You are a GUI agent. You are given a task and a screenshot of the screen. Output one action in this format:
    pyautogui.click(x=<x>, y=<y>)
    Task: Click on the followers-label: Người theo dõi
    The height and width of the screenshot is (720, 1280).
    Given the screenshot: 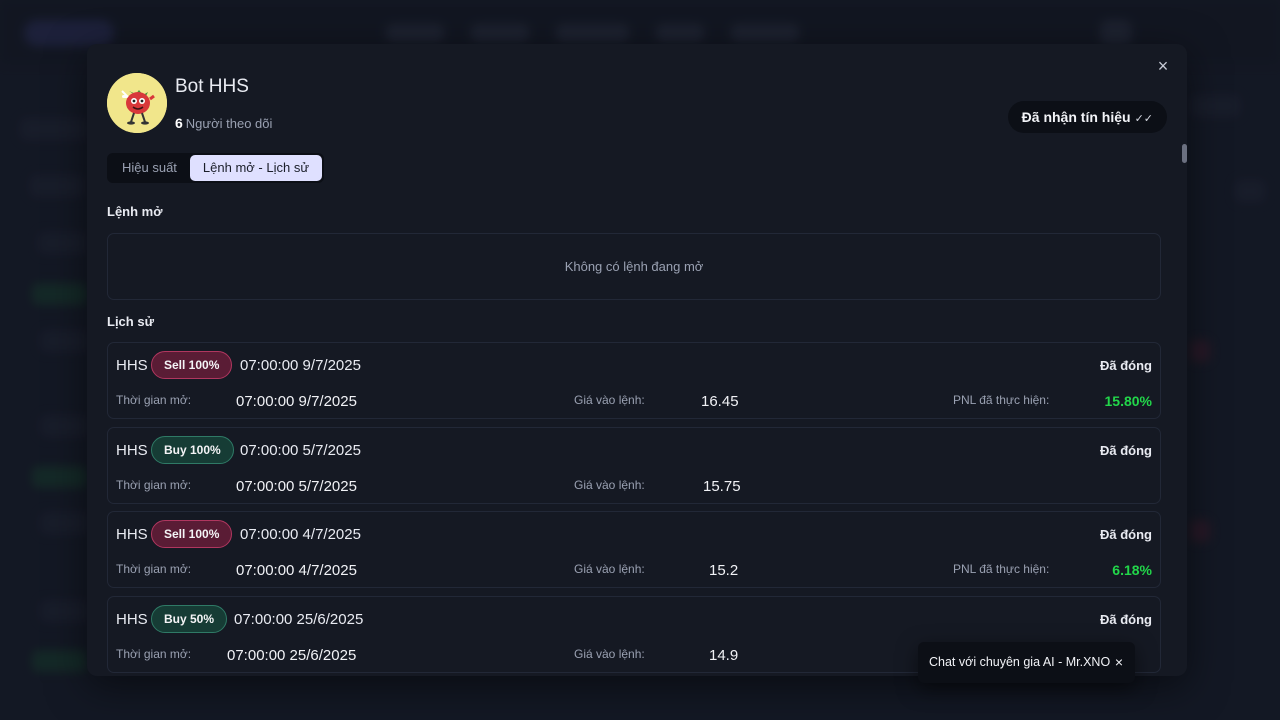 What is the action you would take?
    pyautogui.click(x=229, y=123)
    